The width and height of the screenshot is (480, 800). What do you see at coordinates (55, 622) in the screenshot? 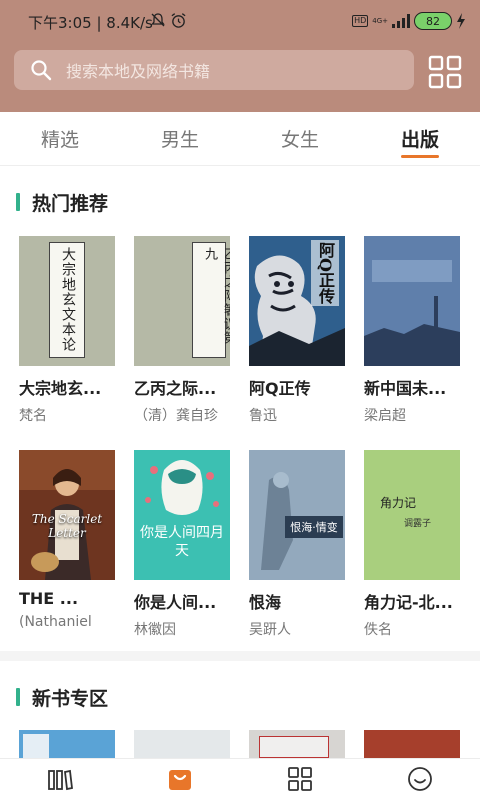
I see `book-author: (Nathaniel` at bounding box center [55, 622].